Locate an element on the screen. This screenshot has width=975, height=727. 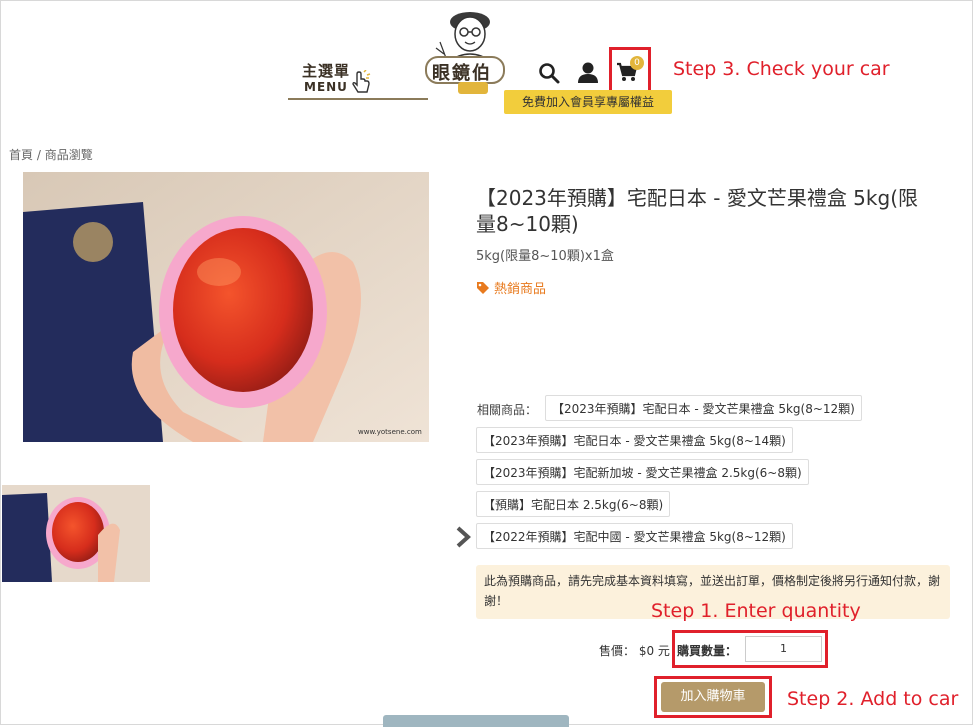
image-watermark: www.yotsene.com is located at coordinates (390, 432).